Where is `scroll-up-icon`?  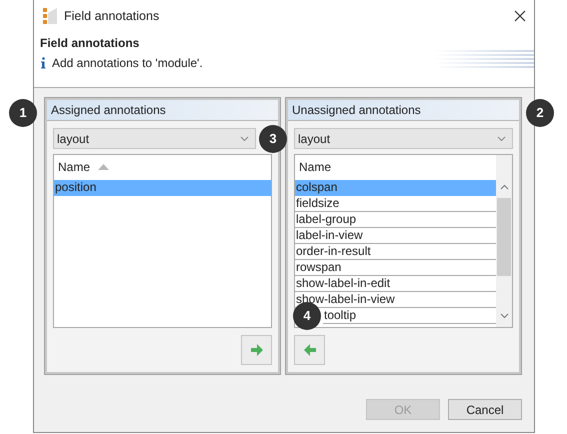
scroll-up-icon is located at coordinates (504, 187).